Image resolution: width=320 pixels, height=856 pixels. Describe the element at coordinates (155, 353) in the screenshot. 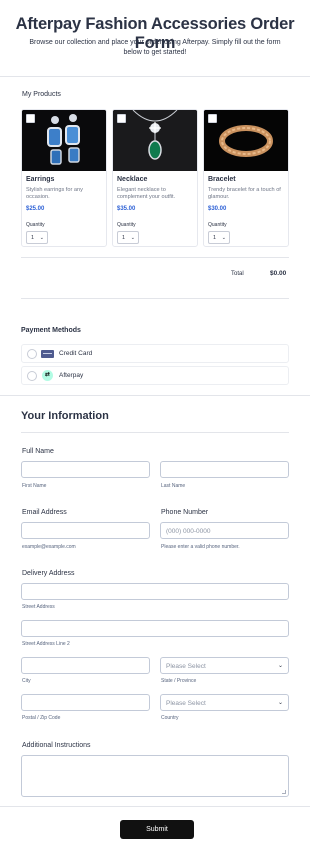

I see `payment-option-credit-card: Credit Card` at that location.